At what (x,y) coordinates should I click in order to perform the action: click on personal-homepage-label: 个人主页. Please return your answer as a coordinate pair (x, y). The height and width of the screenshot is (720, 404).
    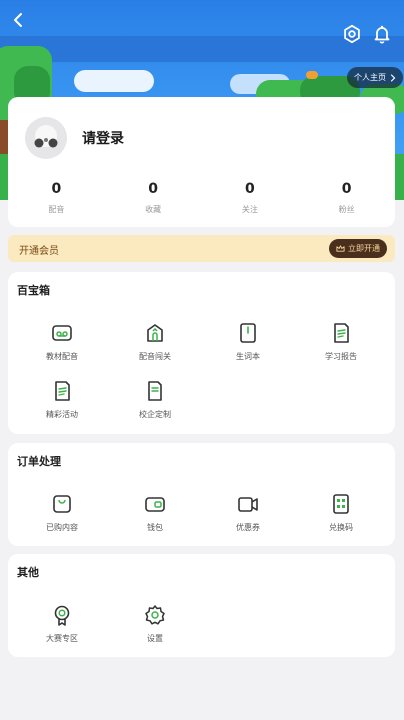
    Looking at the image, I should click on (370, 77).